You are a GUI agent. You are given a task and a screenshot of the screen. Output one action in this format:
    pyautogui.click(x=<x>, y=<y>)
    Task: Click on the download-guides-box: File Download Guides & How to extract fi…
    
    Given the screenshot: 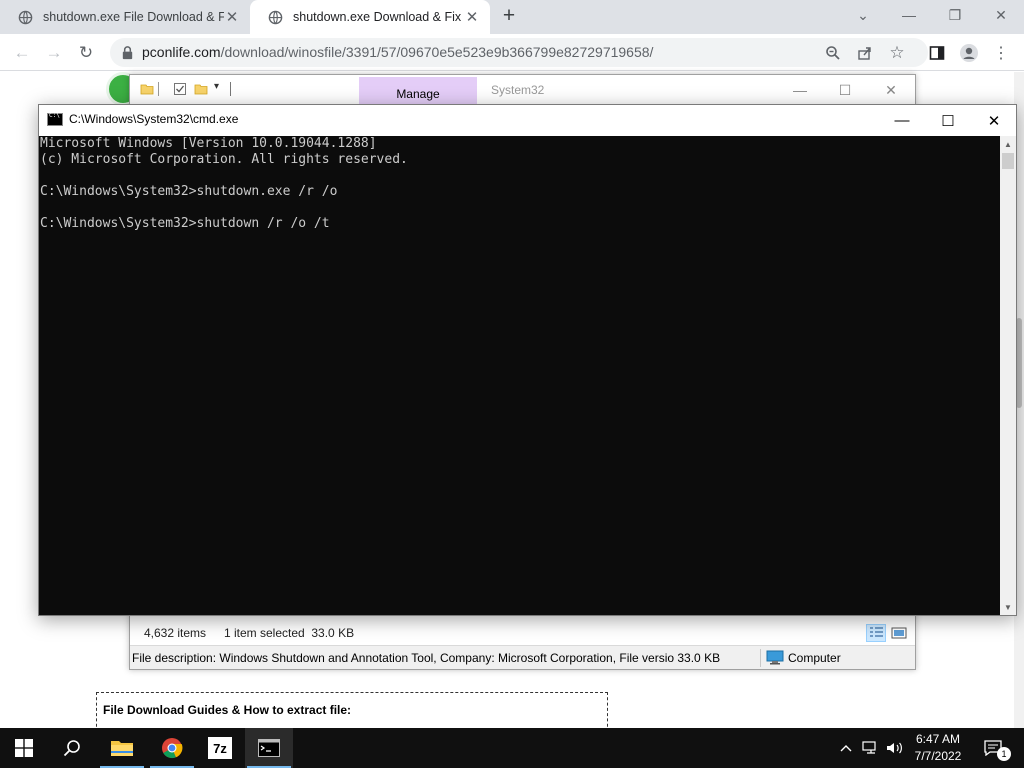 What is the action you would take?
    pyautogui.click(x=352, y=710)
    